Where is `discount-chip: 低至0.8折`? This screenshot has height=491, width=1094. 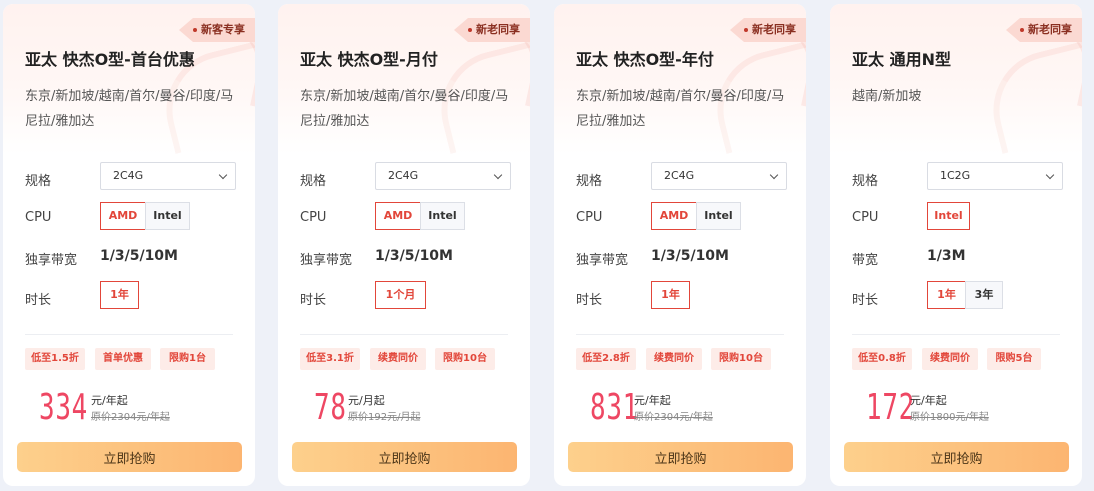 discount-chip: 低至0.8折 is located at coordinates (882, 359).